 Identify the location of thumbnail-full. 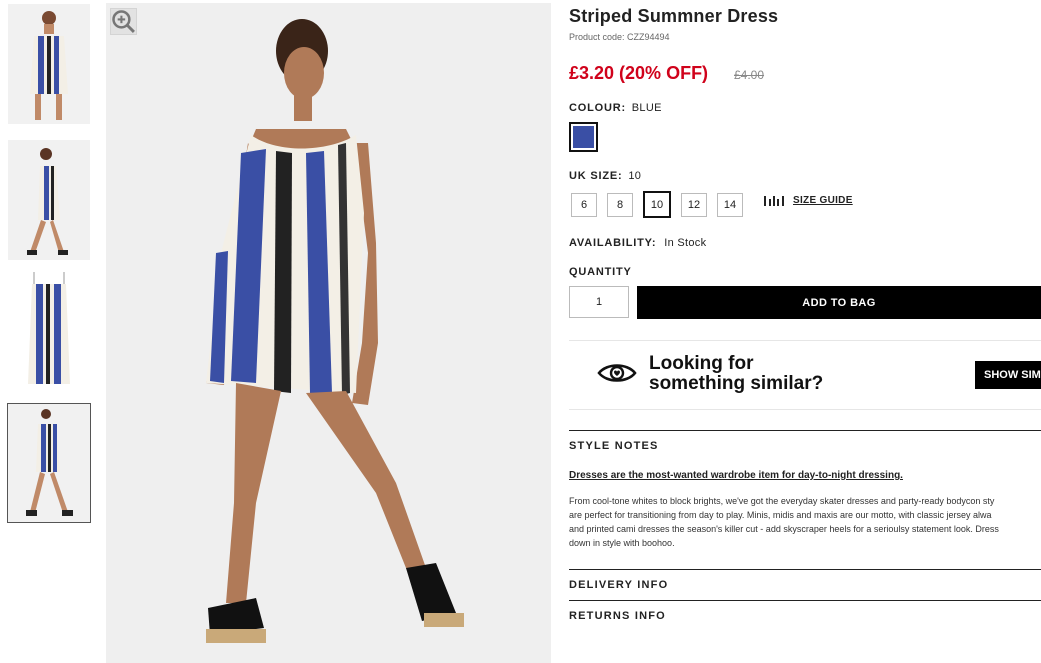
(49, 463).